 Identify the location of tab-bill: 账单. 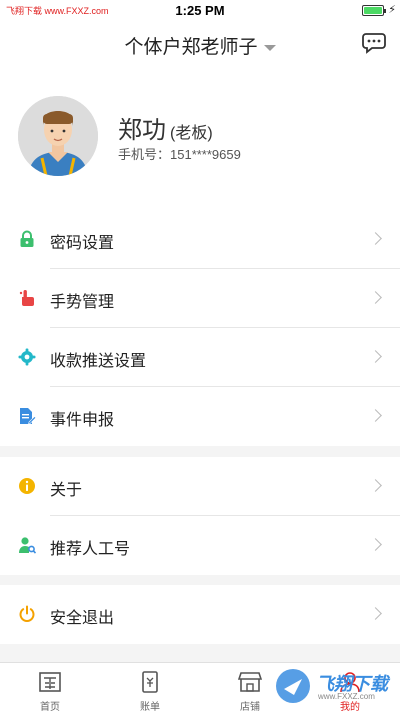
(150, 687).